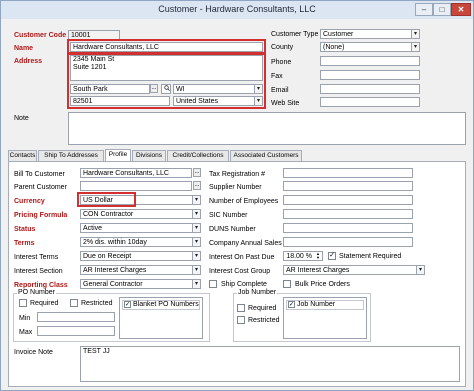  Describe the element at coordinates (332, 256) in the screenshot. I see `statement-required-checkbox: ✓` at that location.